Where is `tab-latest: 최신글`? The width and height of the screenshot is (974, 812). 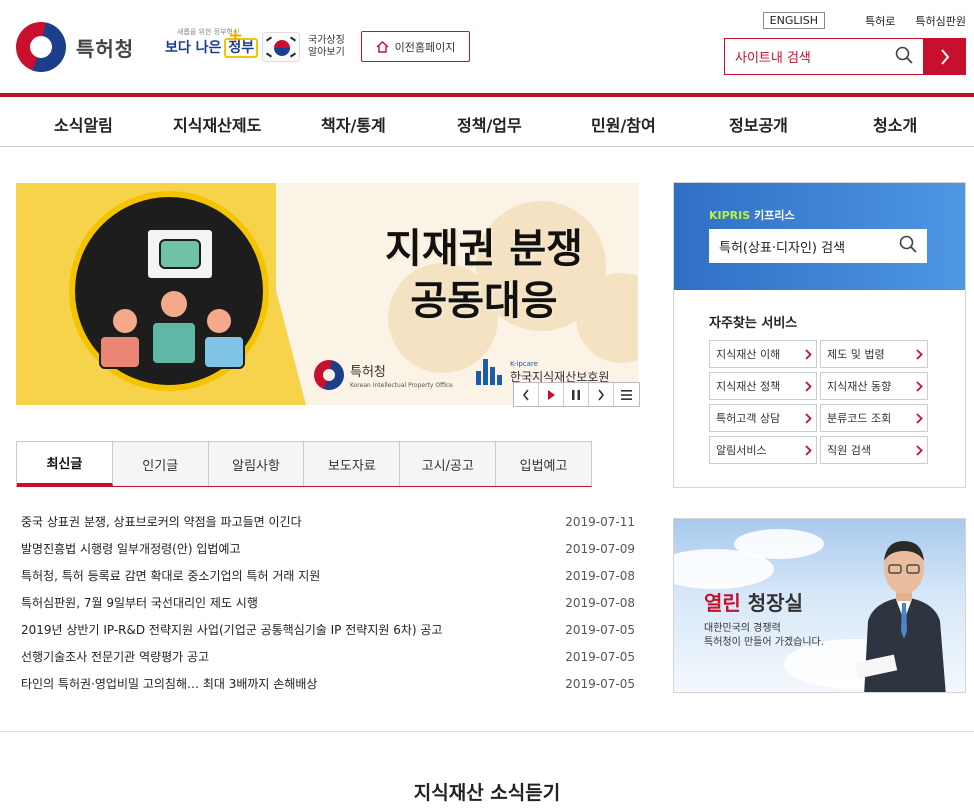
tab-latest: 최신글 is located at coordinates (65, 464).